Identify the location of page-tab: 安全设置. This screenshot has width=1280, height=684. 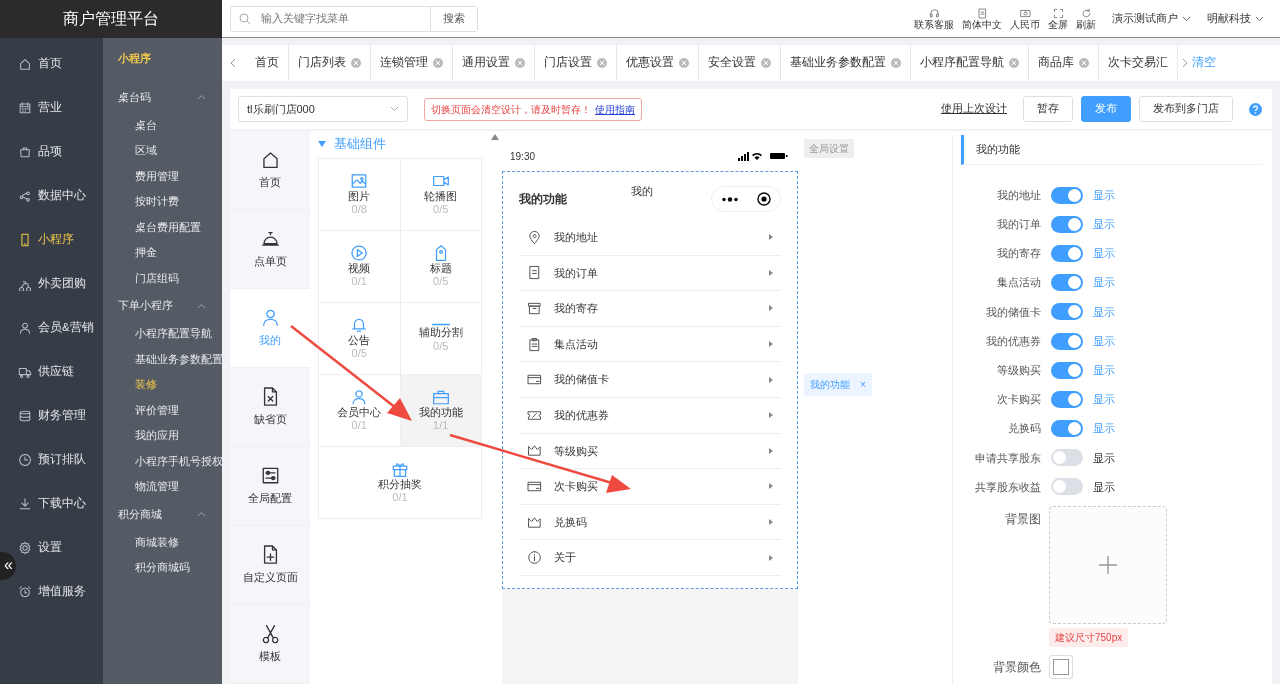
(732, 63).